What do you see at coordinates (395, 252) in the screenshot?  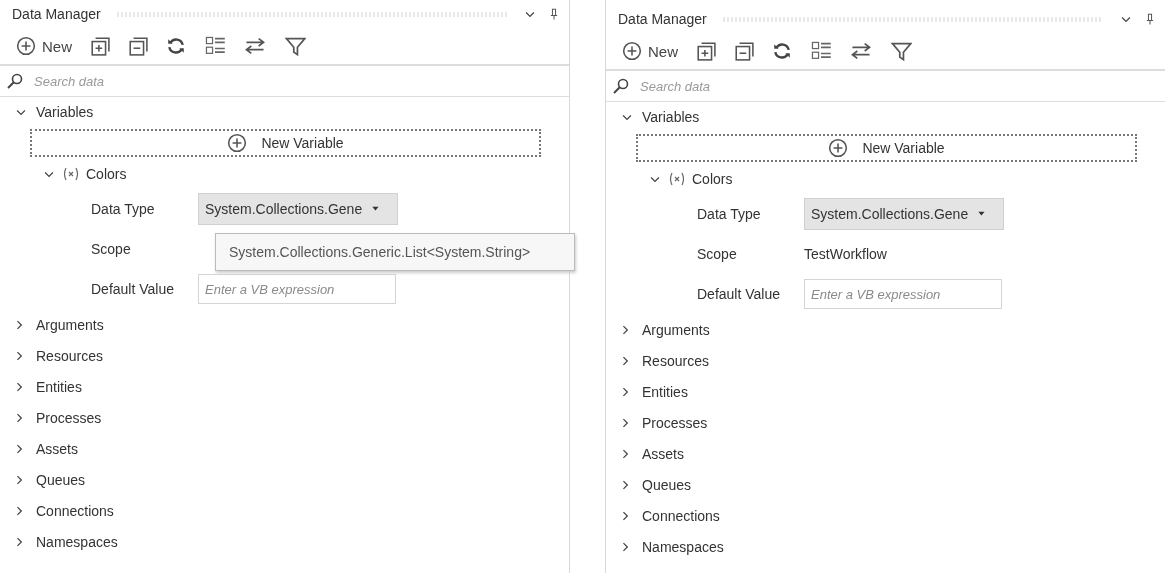 I see `tooltip: System.Collections.Generic.List<System.String>` at bounding box center [395, 252].